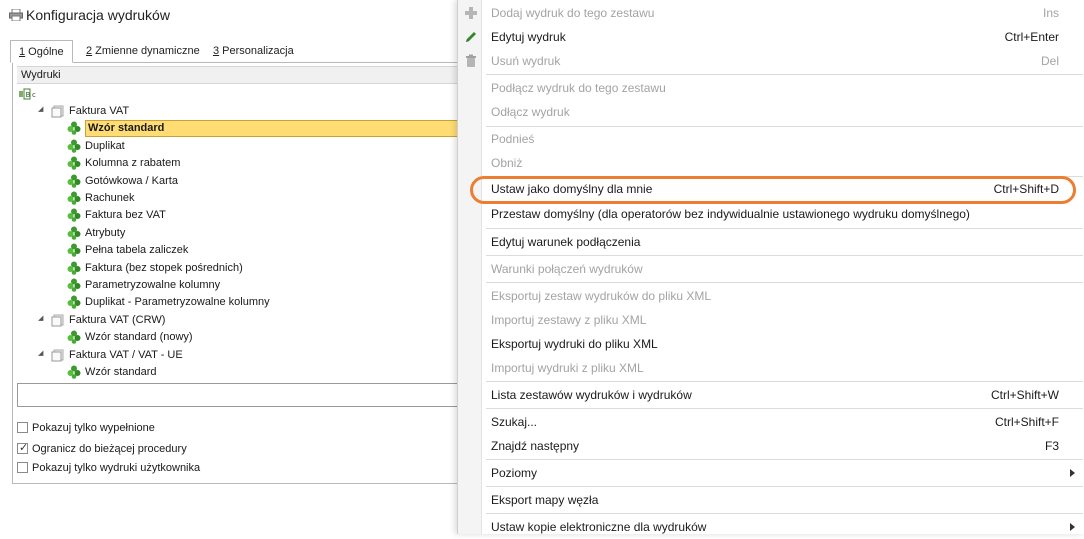  What do you see at coordinates (567, 368) in the screenshot?
I see `menu-item-label: Importuj wydruki z pliku XML` at bounding box center [567, 368].